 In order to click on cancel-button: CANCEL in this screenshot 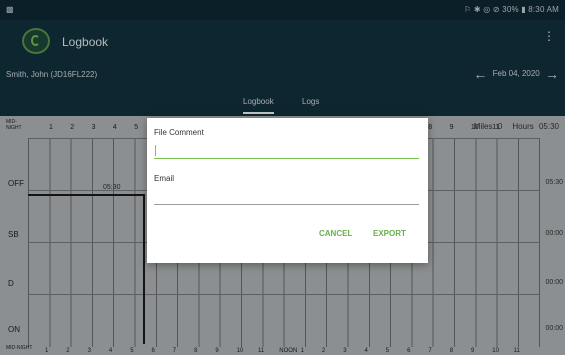, I will do `click(335, 233)`.